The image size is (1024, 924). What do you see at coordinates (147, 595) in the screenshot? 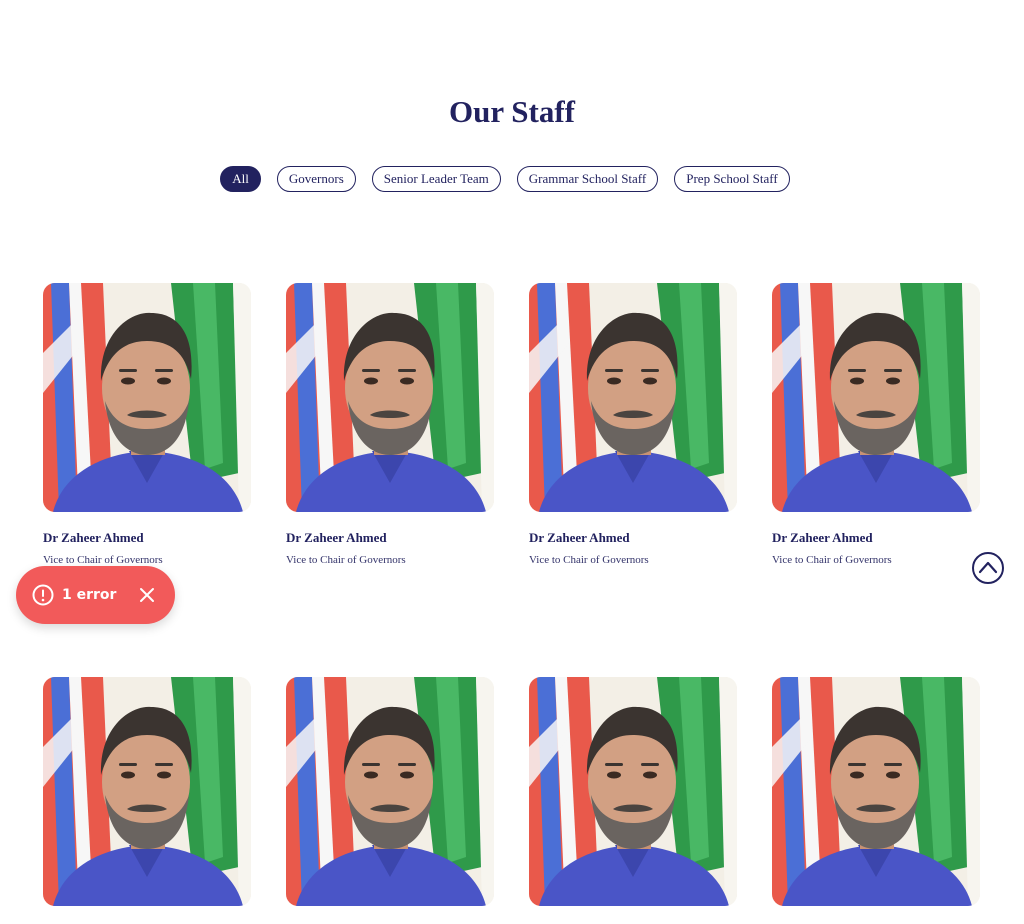
I see `close-icon` at bounding box center [147, 595].